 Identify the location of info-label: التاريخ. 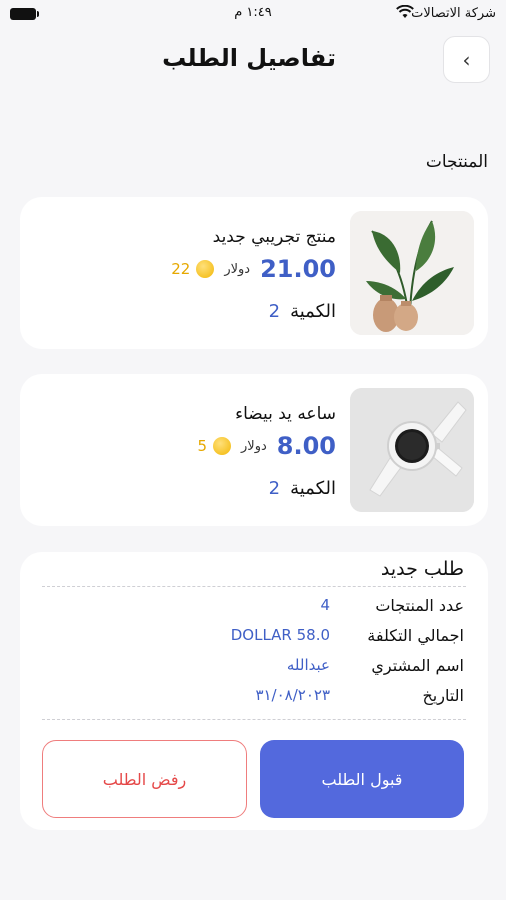
(443, 695).